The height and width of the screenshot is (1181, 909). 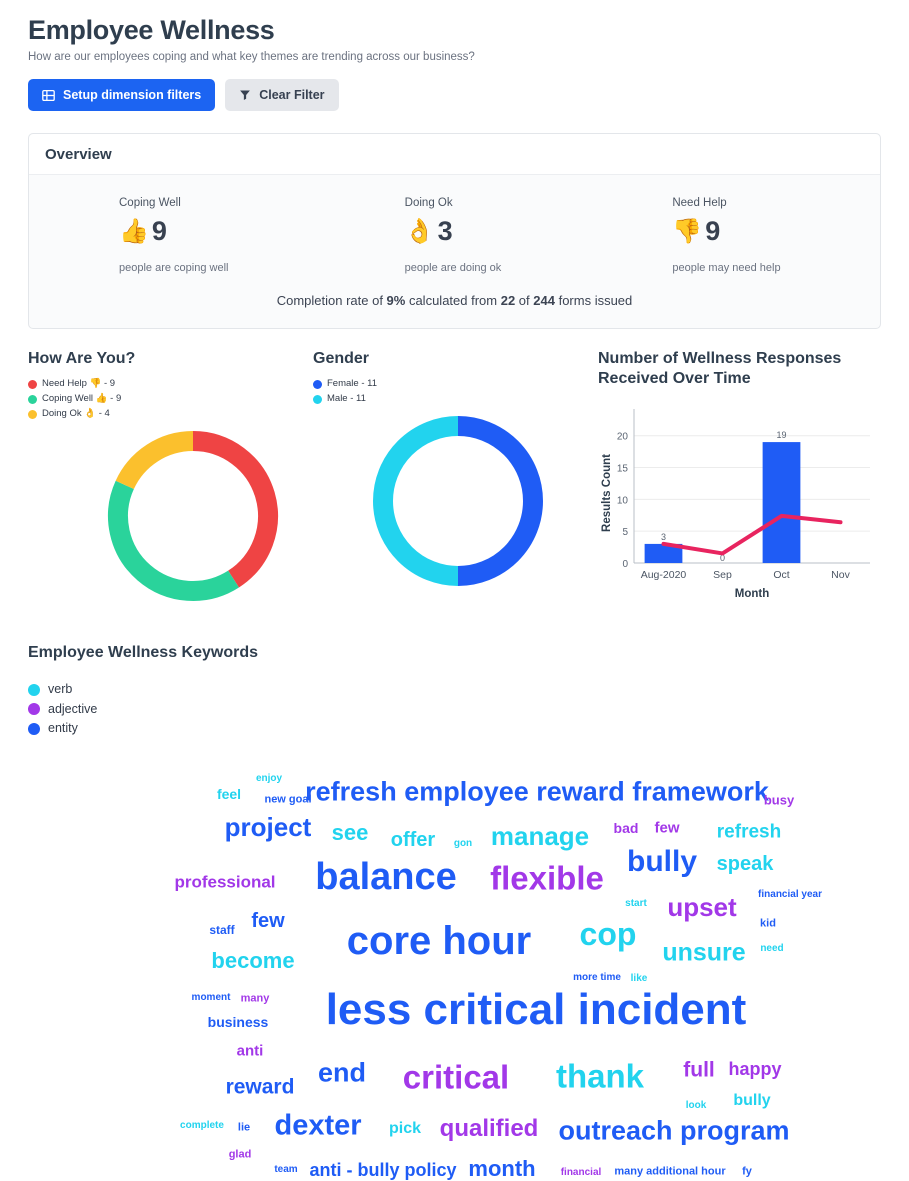 What do you see at coordinates (726, 268) in the screenshot?
I see `stat-description: people may need help` at bounding box center [726, 268].